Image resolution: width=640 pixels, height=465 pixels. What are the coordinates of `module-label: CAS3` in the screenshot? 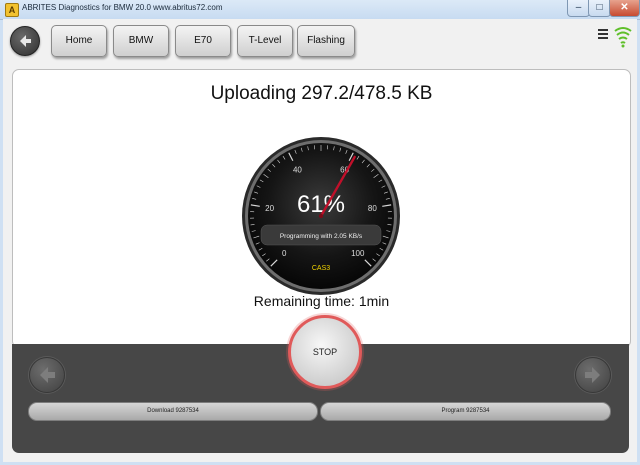 It's located at (321, 268).